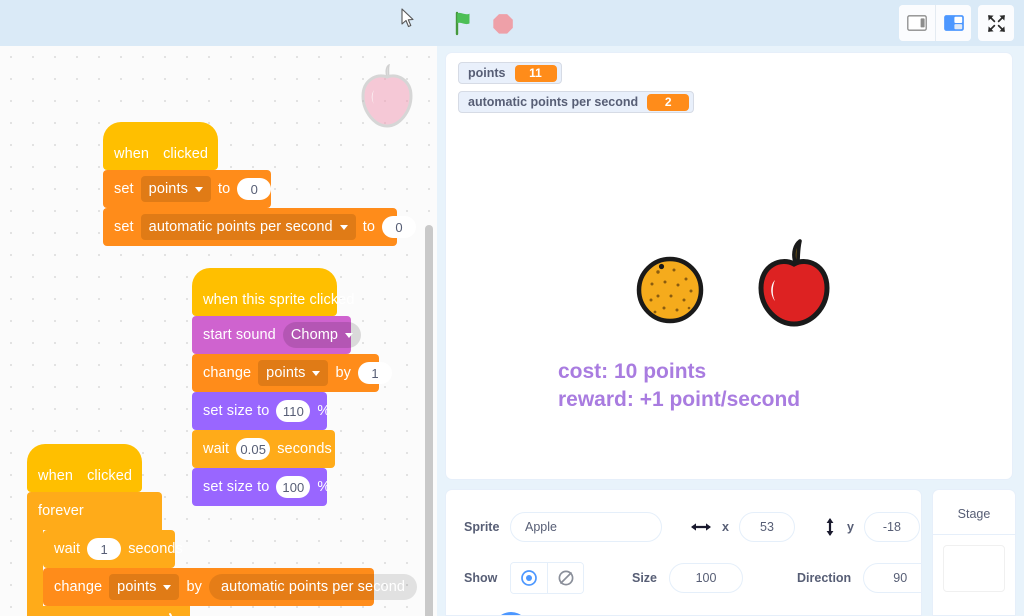 Image resolution: width=1024 pixels, height=616 pixels. Describe the element at coordinates (482, 527) in the screenshot. I see `sprite-name-label: Sprite` at that location.